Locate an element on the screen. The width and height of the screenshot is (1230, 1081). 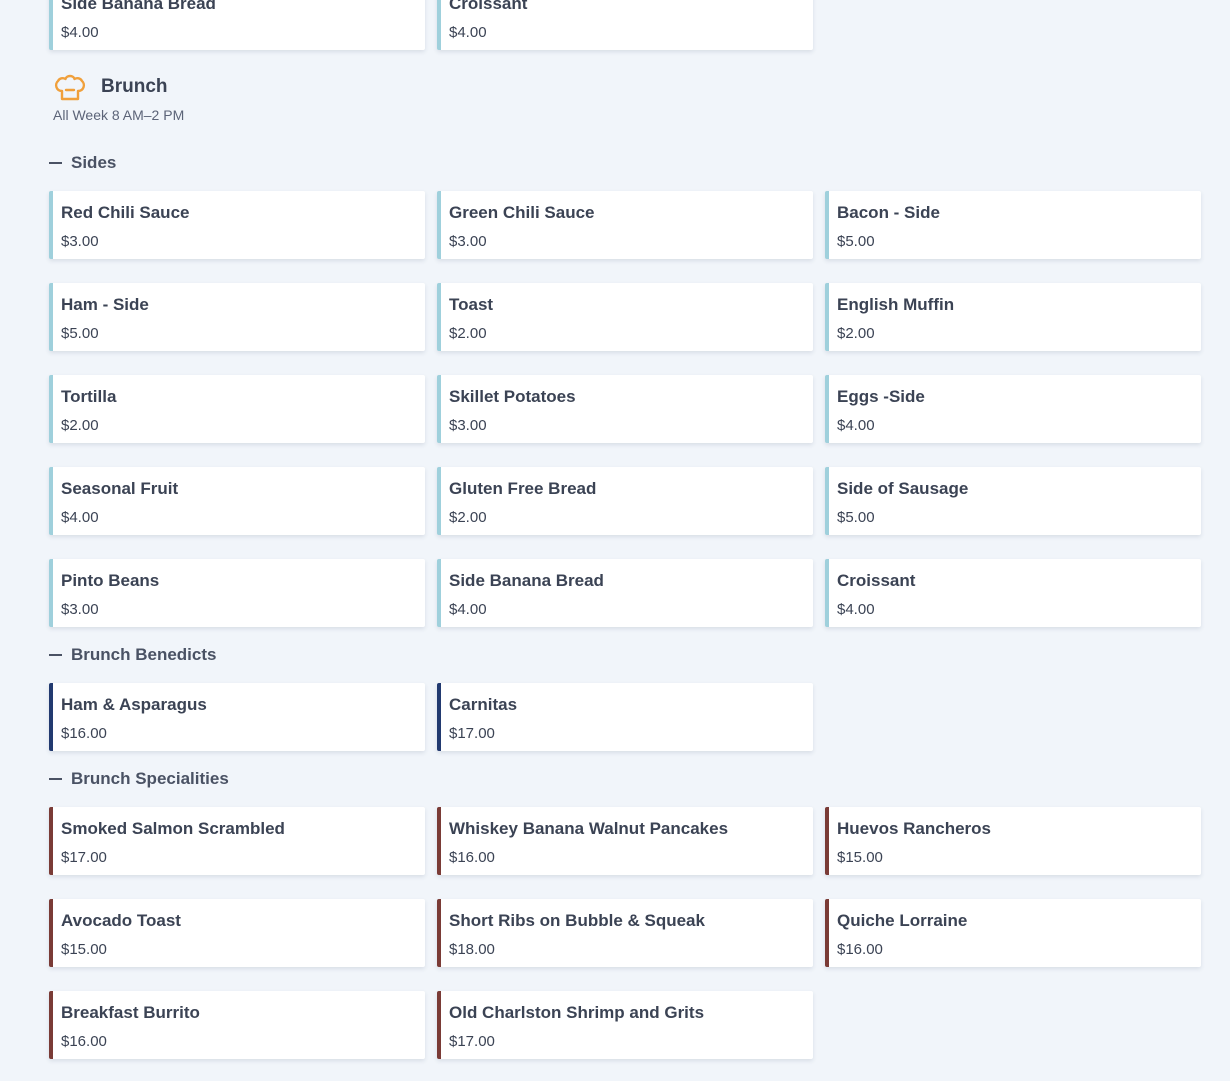
menu-item-name: English Muffin is located at coordinates (896, 304).